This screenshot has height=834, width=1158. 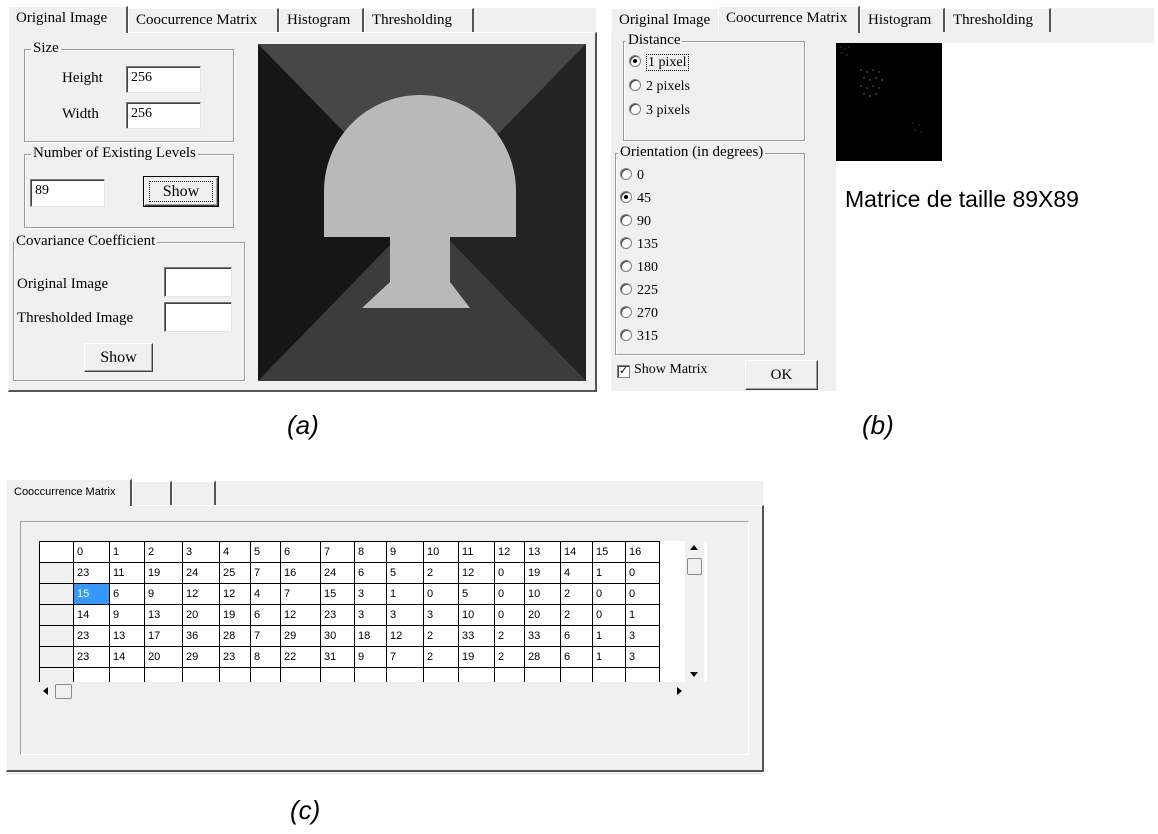 What do you see at coordinates (694, 674) in the screenshot?
I see `scroll-down-arrow-icon` at bounding box center [694, 674].